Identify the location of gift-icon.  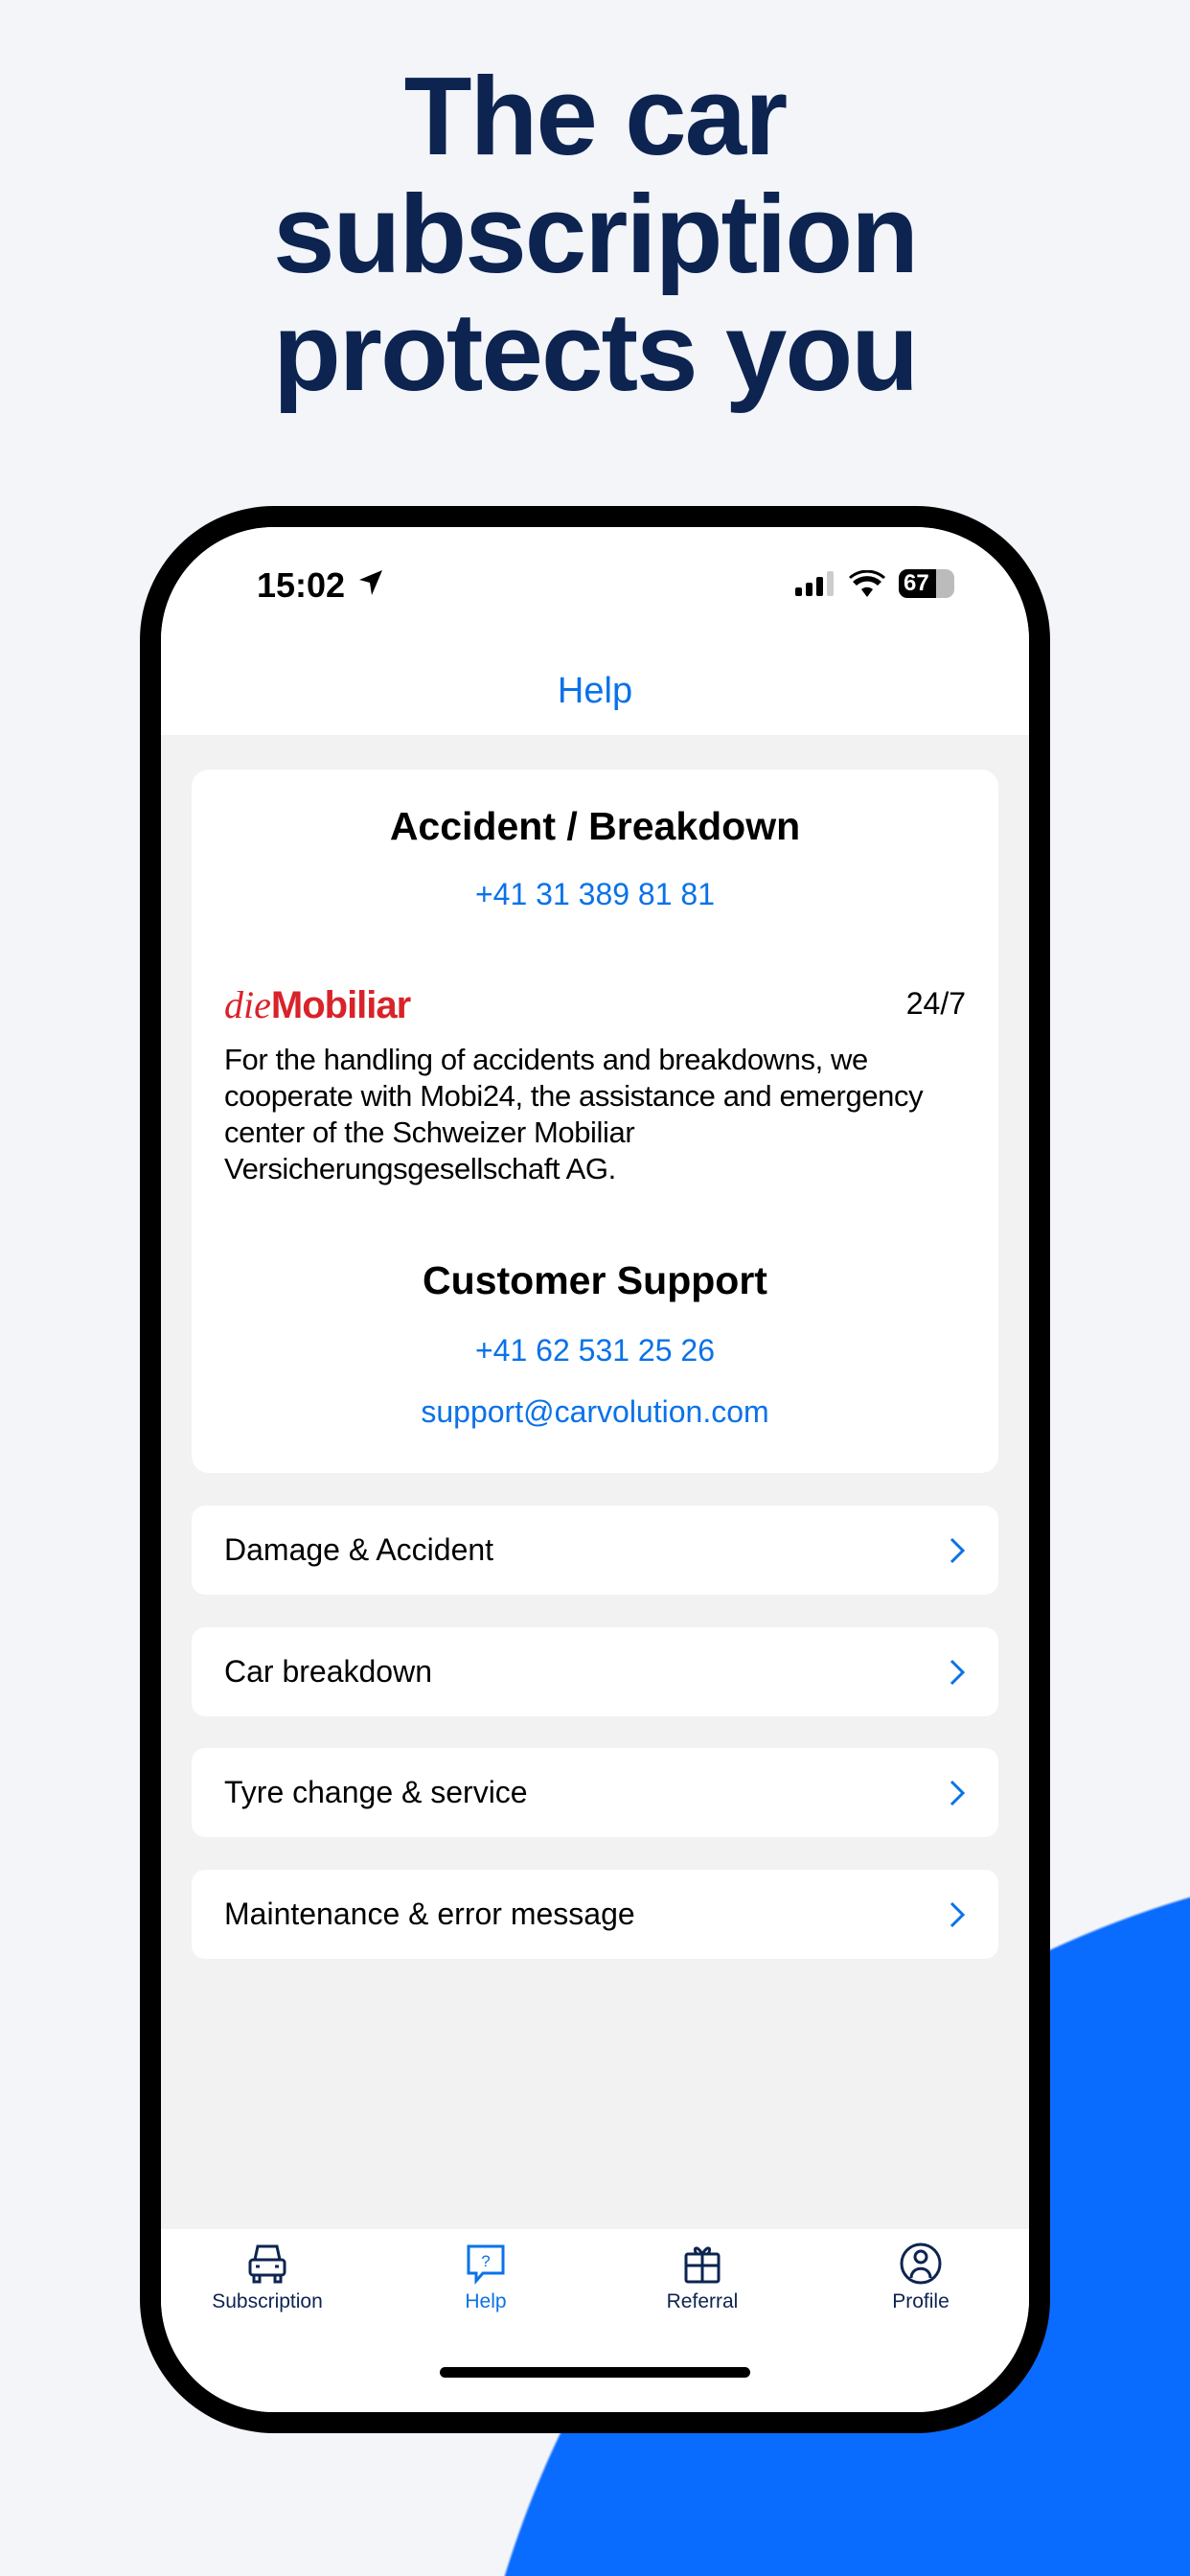
(702, 2265).